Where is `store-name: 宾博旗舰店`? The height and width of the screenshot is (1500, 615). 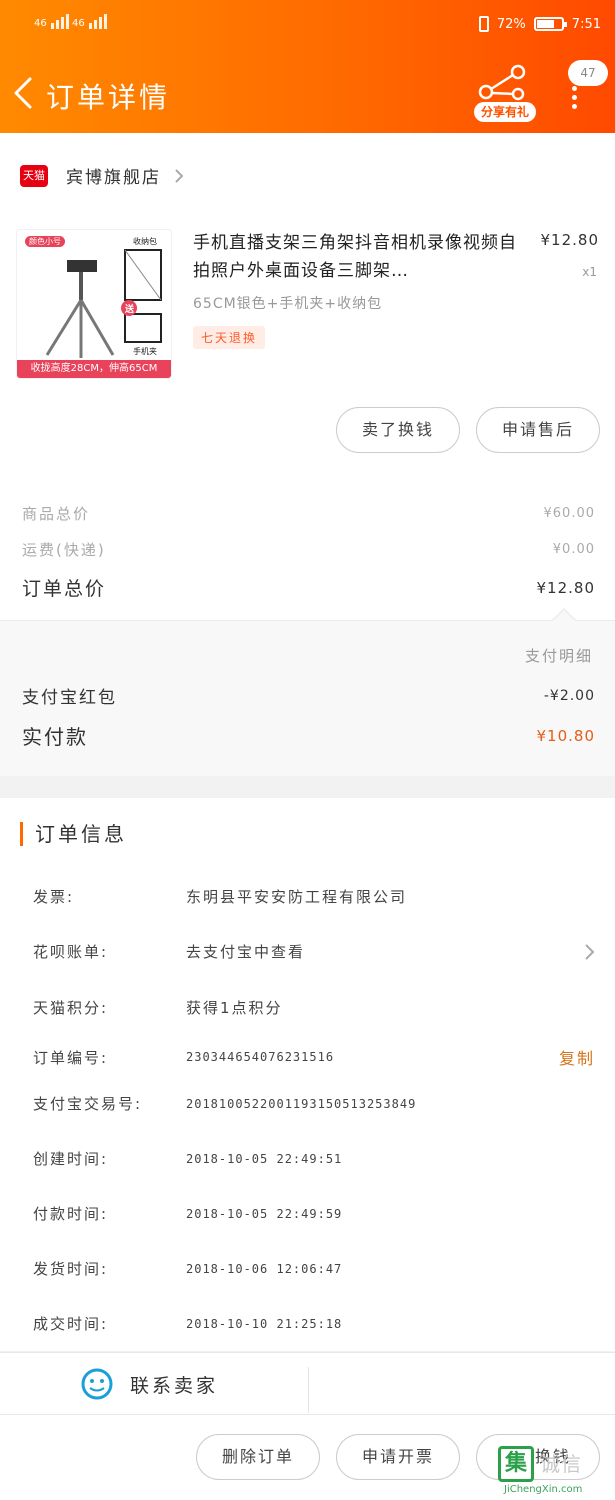
store-name: 宾博旗舰店 is located at coordinates (113, 178).